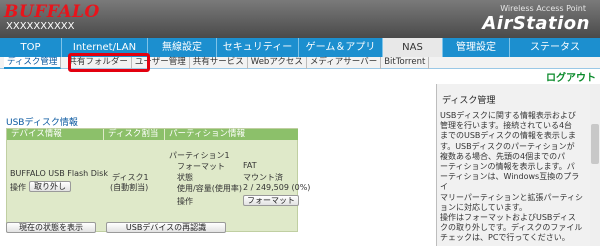 The width and height of the screenshot is (600, 246). Describe the element at coordinates (231, 134) in the screenshot. I see `header-partition-info: パーティション情報` at that location.